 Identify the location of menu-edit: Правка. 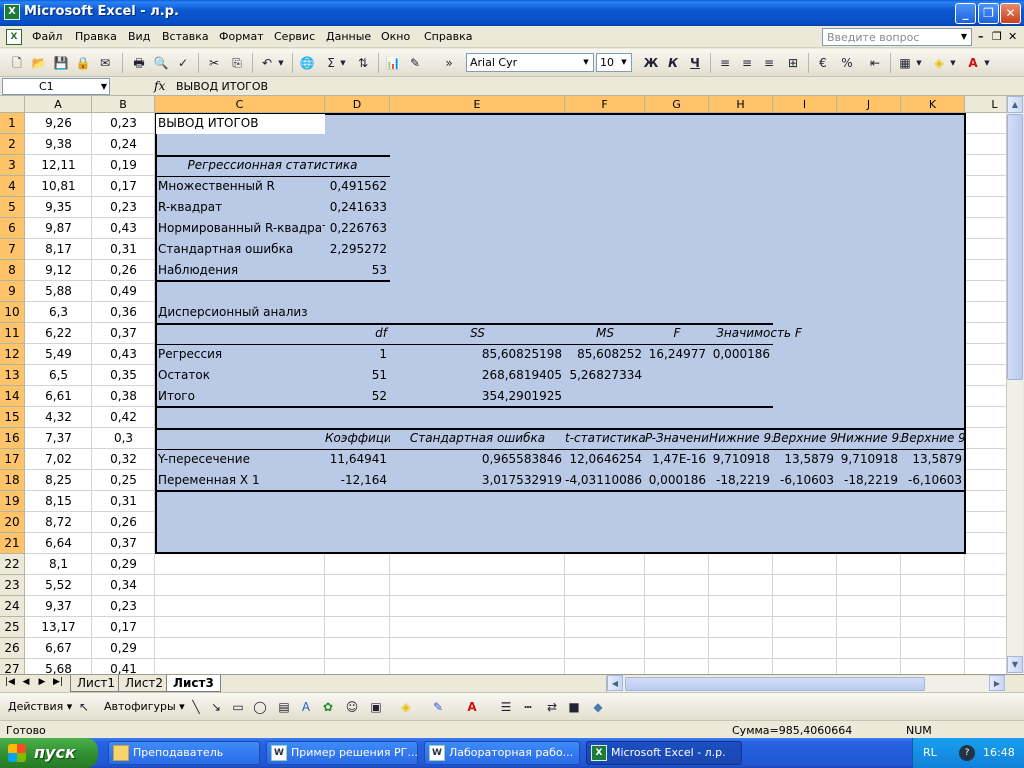
(96, 36).